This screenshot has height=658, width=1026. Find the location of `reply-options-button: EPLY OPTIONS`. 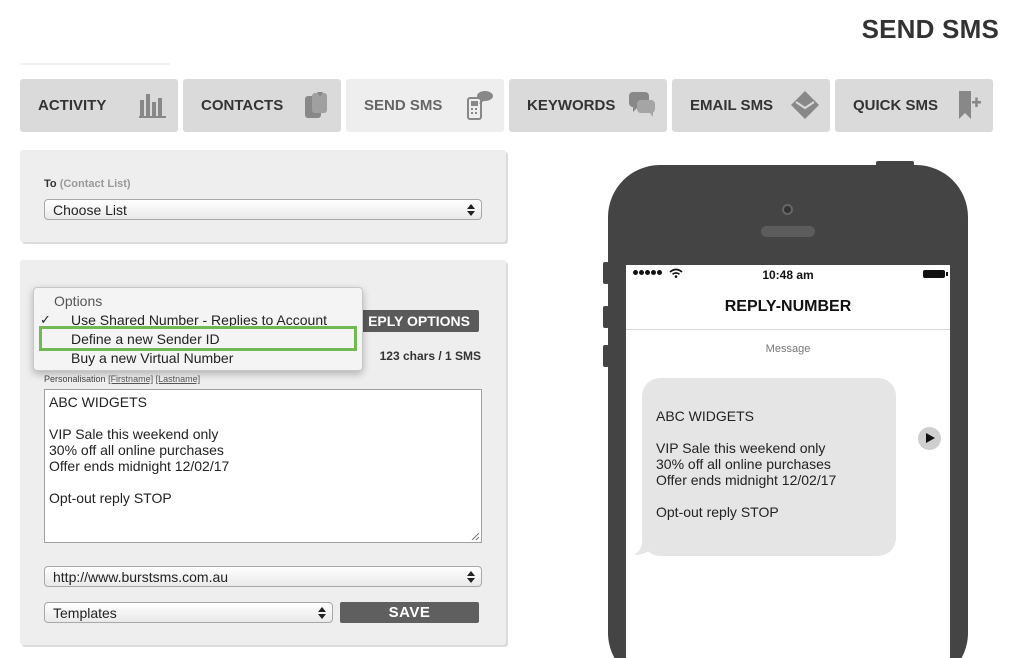

reply-options-button: EPLY OPTIONS is located at coordinates (414, 321).